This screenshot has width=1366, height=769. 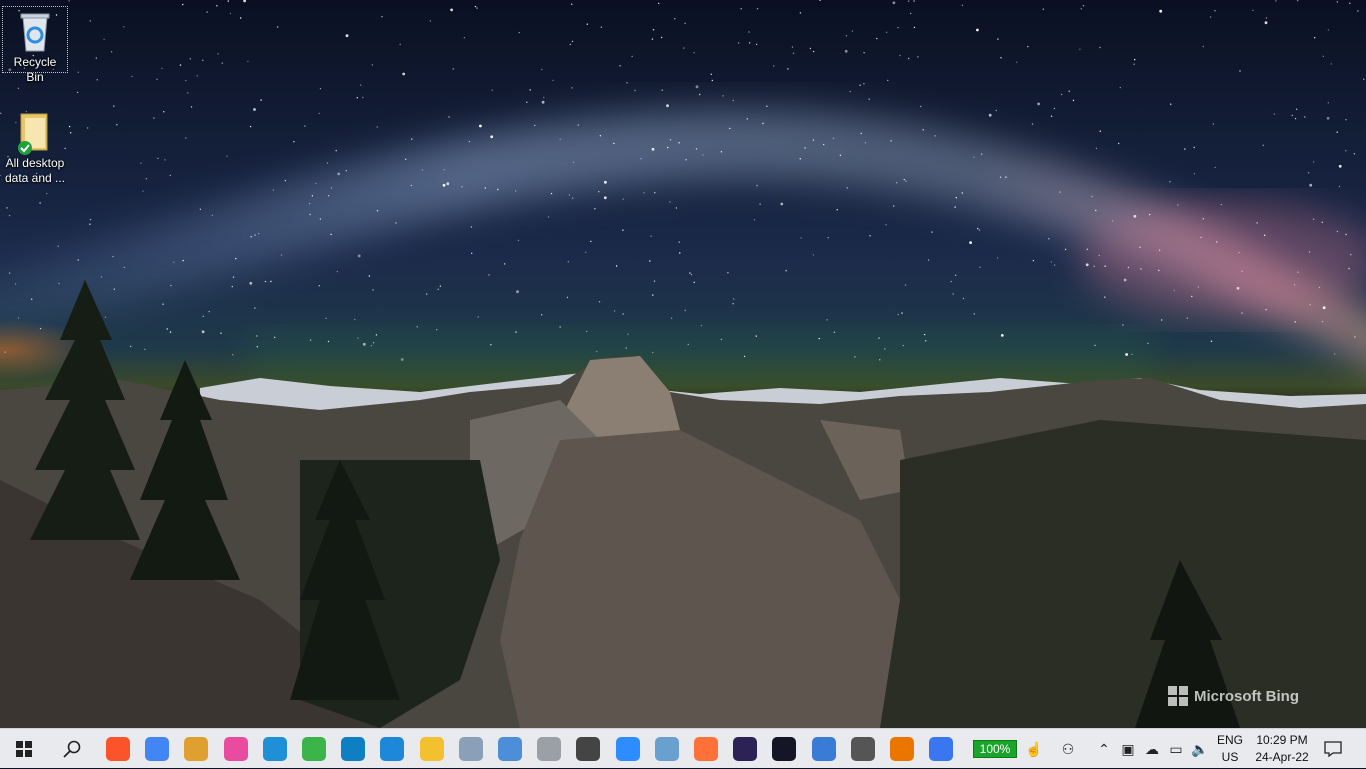 What do you see at coordinates (1178, 696) in the screenshot?
I see `microsoft-logo-icon` at bounding box center [1178, 696].